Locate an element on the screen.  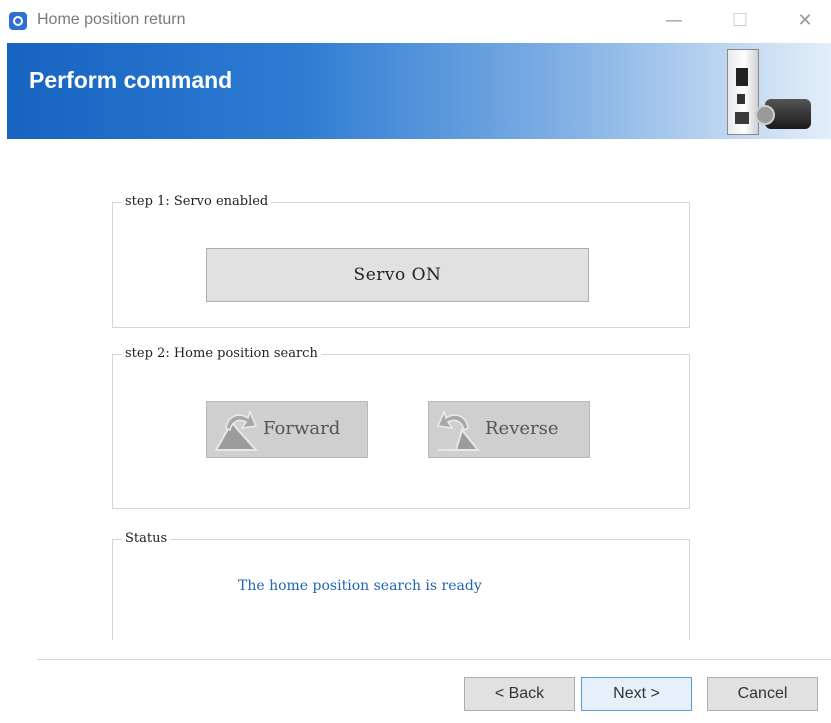
status-message: The home position search is ready is located at coordinates (360, 586).